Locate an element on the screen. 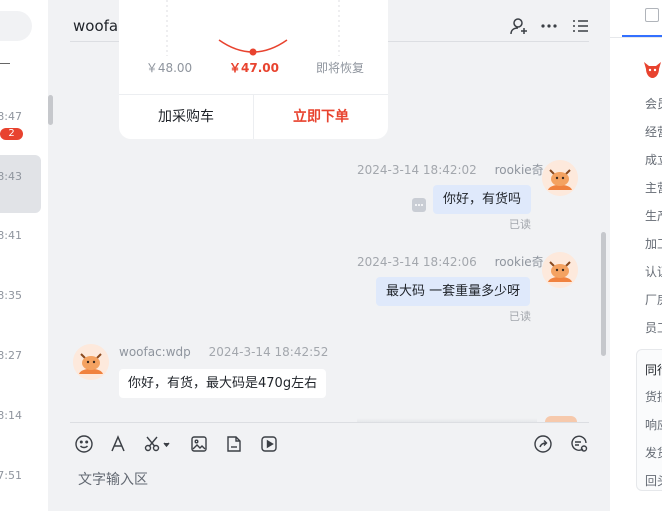  list-scrollbar is located at coordinates (50, 110).